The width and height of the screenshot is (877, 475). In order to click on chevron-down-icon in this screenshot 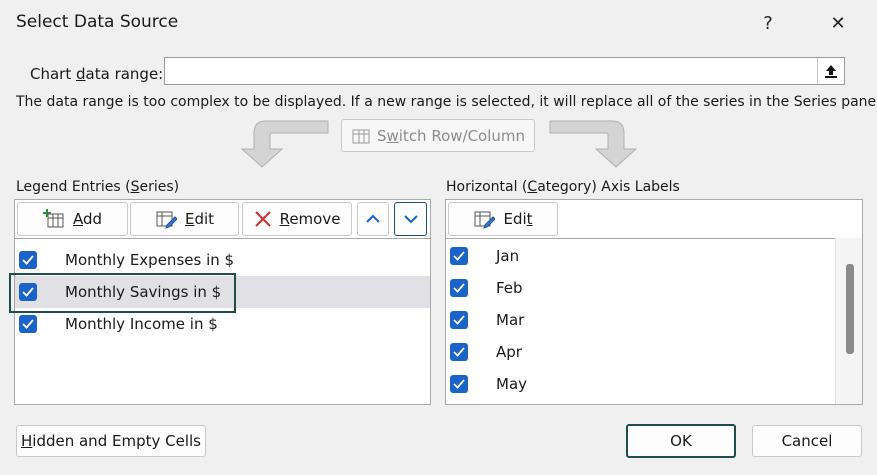, I will do `click(410, 219)`.